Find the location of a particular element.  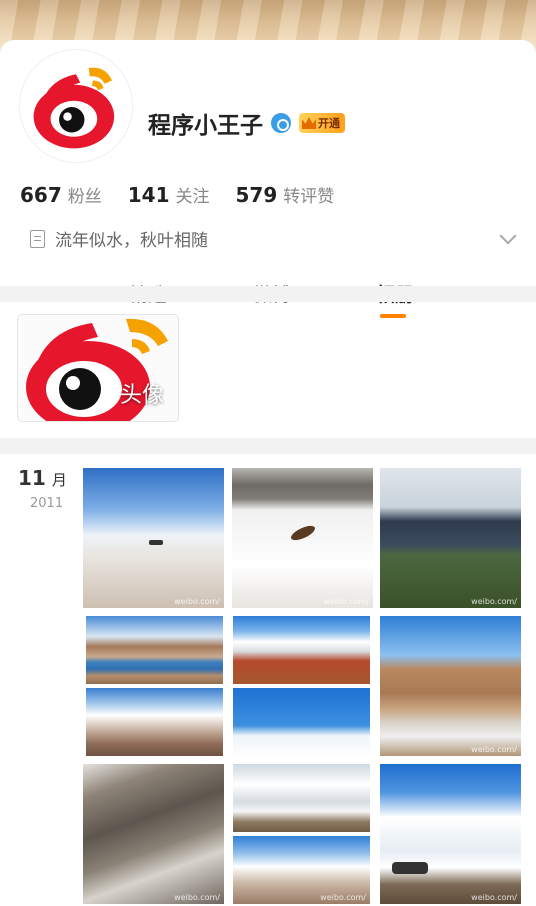

year-label: 2011 is located at coordinates (47, 503).